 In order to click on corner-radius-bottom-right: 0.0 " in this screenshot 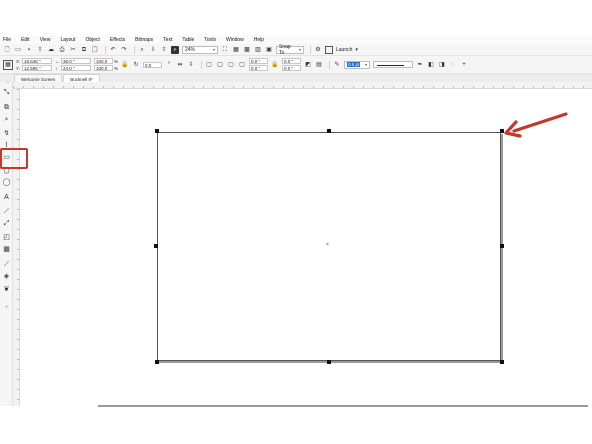, I will do `click(292, 68)`.